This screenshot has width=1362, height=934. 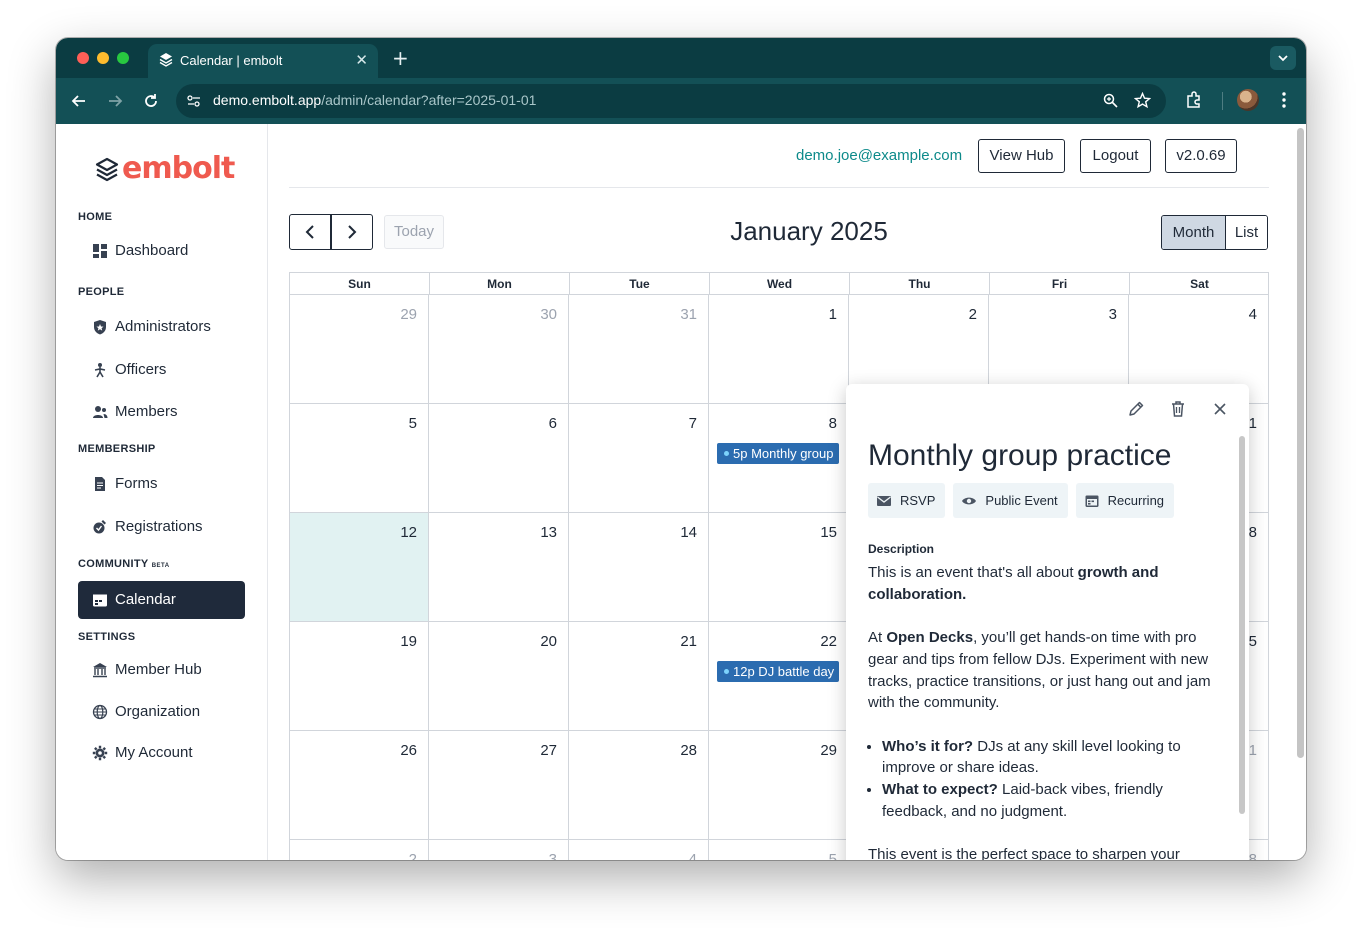 I want to click on day-number: 26, so click(x=408, y=750).